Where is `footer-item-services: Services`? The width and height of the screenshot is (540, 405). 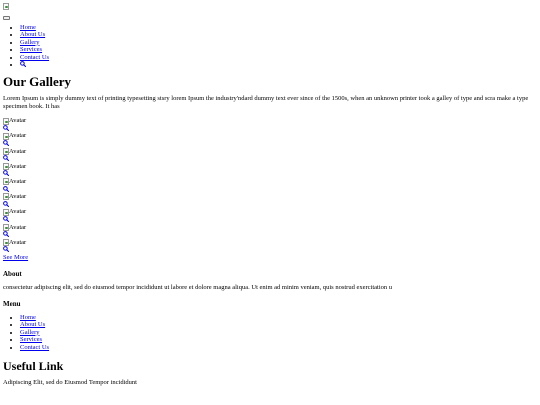
footer-item-services: Services is located at coordinates (278, 340).